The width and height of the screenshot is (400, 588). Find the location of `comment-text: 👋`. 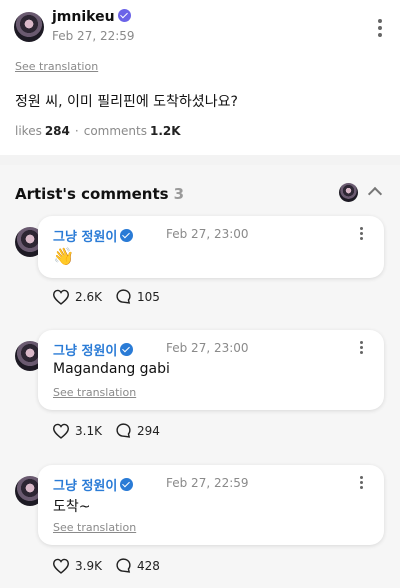

comment-text: 👋 is located at coordinates (64, 257).